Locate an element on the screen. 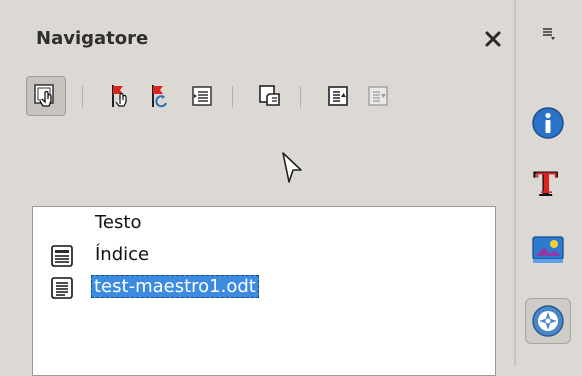 This screenshot has width=582, height=376. sidebar-deck: T T is located at coordinates (549, 183).